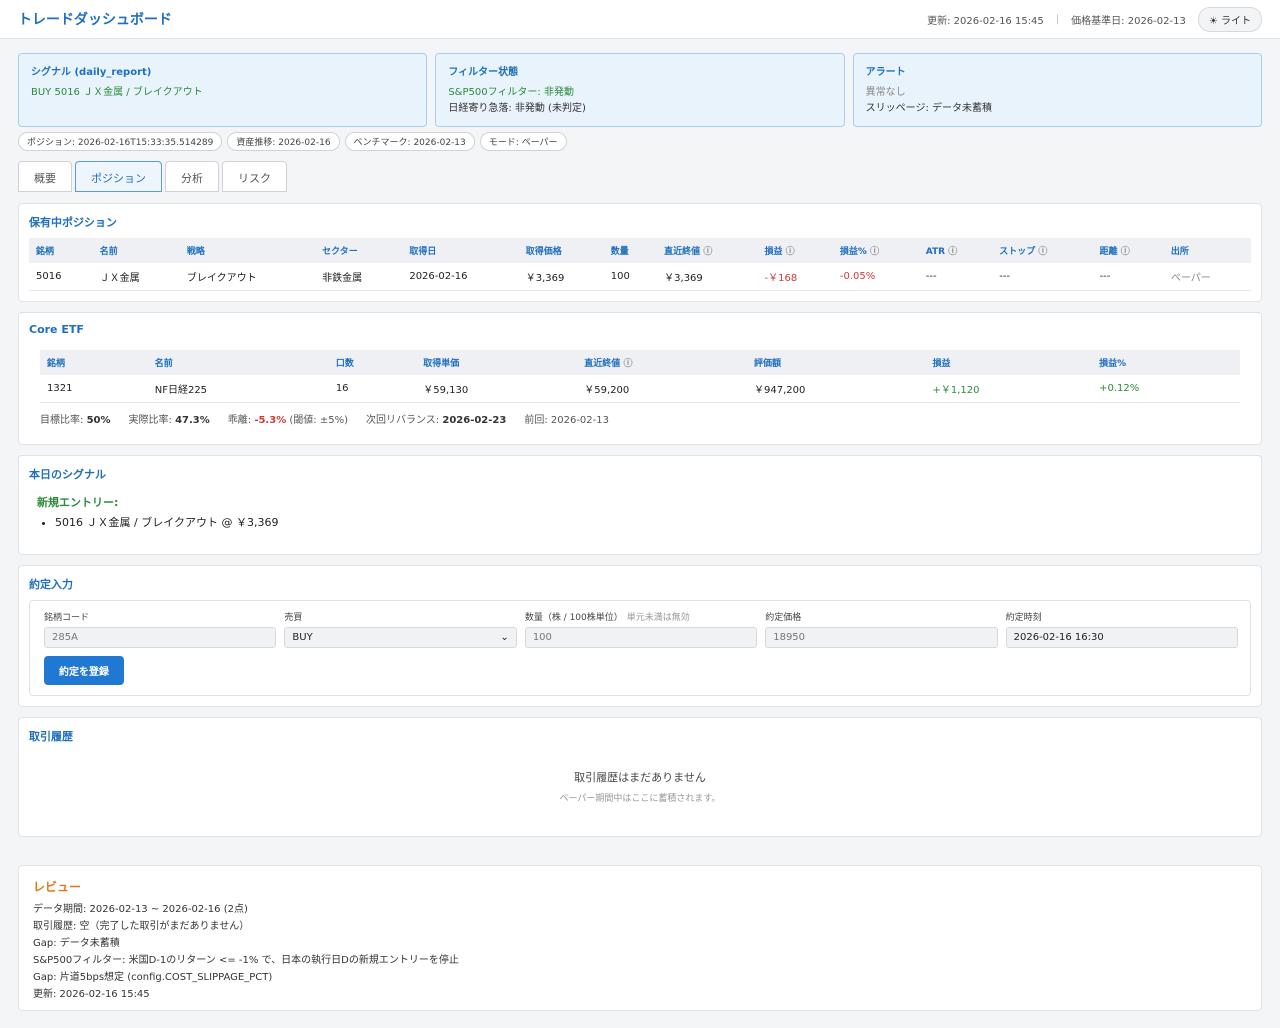 Image resolution: width=1280 pixels, height=1028 pixels. Describe the element at coordinates (61, 250) in the screenshot. I see `col-ticker: 銘柄` at that location.